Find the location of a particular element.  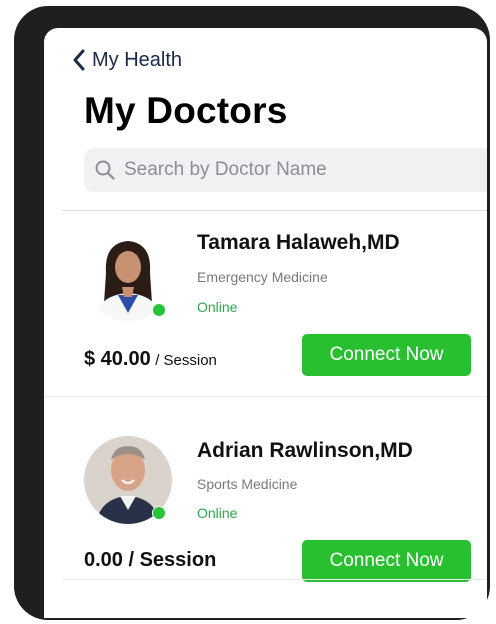

search-input is located at coordinates (289, 170).